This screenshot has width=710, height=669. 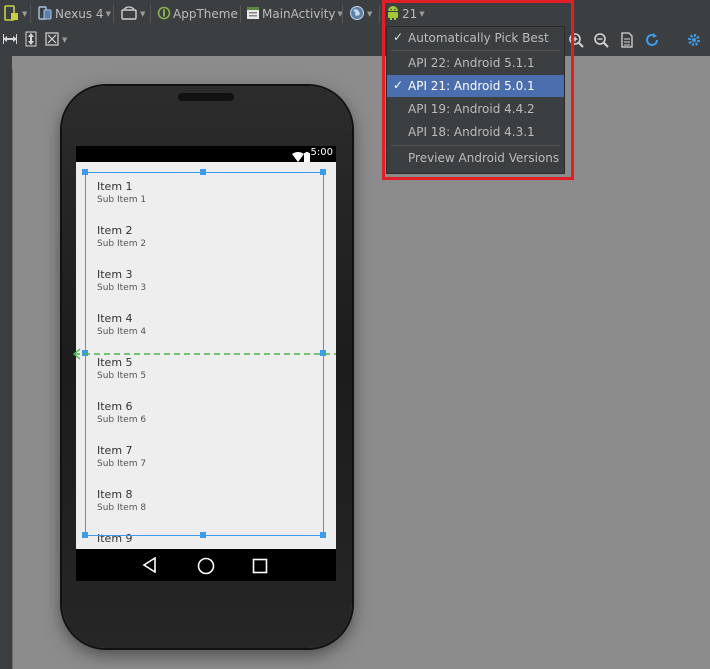 What do you see at coordinates (122, 200) in the screenshot?
I see `list-item-subtitle: Sub Item 1` at bounding box center [122, 200].